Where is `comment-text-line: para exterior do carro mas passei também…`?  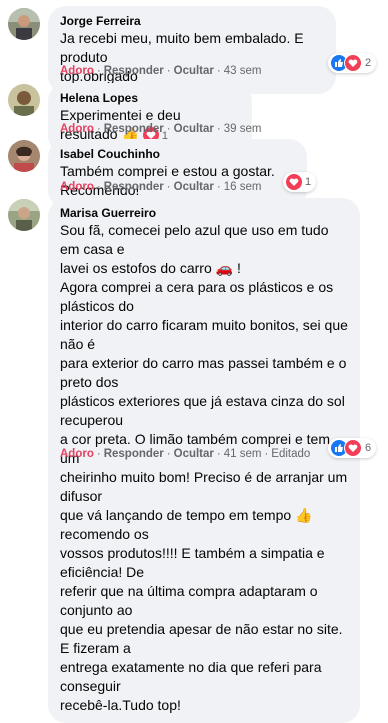 comment-text-line: para exterior do carro mas passei também… is located at coordinates (203, 372).